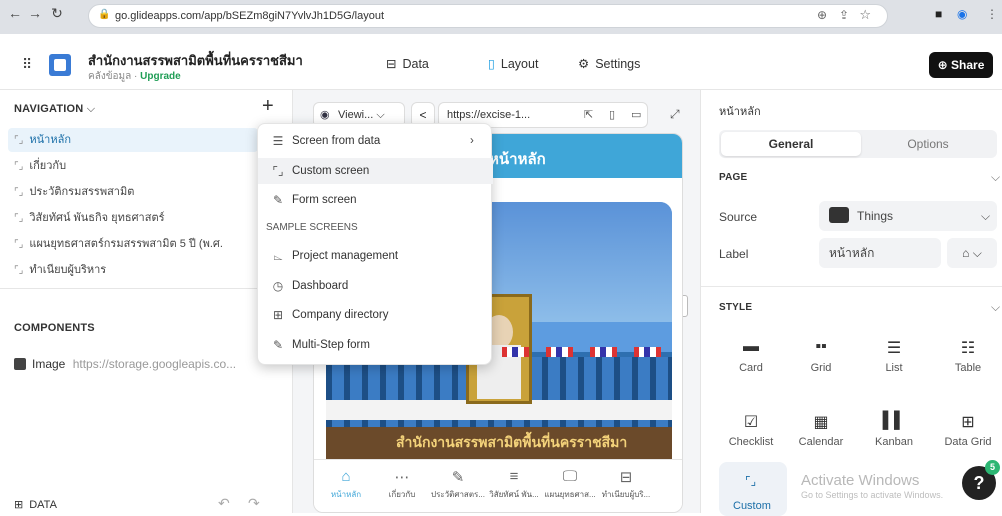 The width and height of the screenshot is (1002, 516). What do you see at coordinates (865, 15) in the screenshot?
I see `star-icon: ☆` at bounding box center [865, 15].